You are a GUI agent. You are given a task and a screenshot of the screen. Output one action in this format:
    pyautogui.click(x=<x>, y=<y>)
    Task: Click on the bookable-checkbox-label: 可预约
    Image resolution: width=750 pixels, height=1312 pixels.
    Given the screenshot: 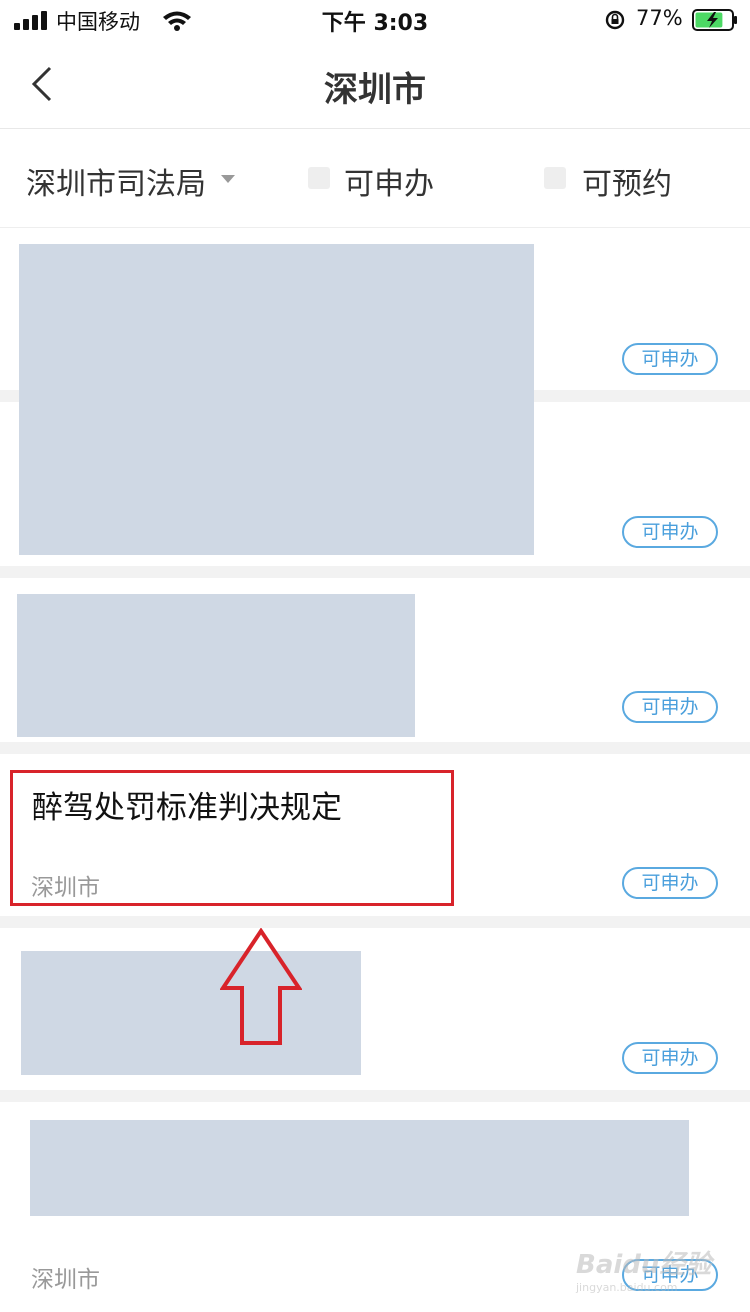 What is the action you would take?
    pyautogui.click(x=627, y=181)
    